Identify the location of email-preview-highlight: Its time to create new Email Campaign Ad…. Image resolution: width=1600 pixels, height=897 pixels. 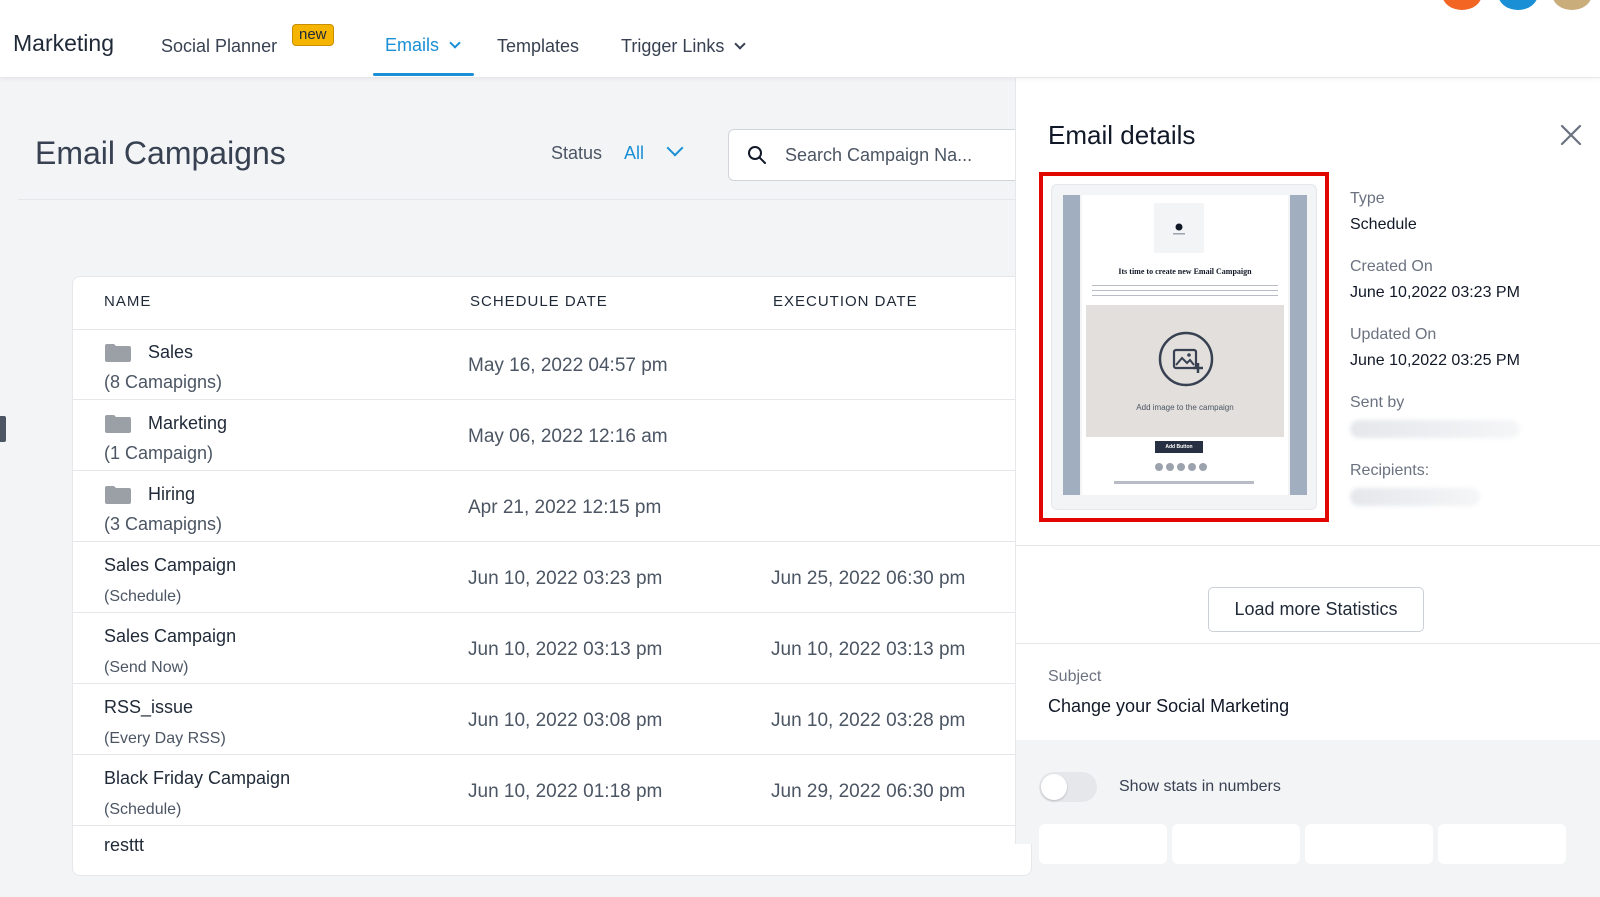
(1184, 347).